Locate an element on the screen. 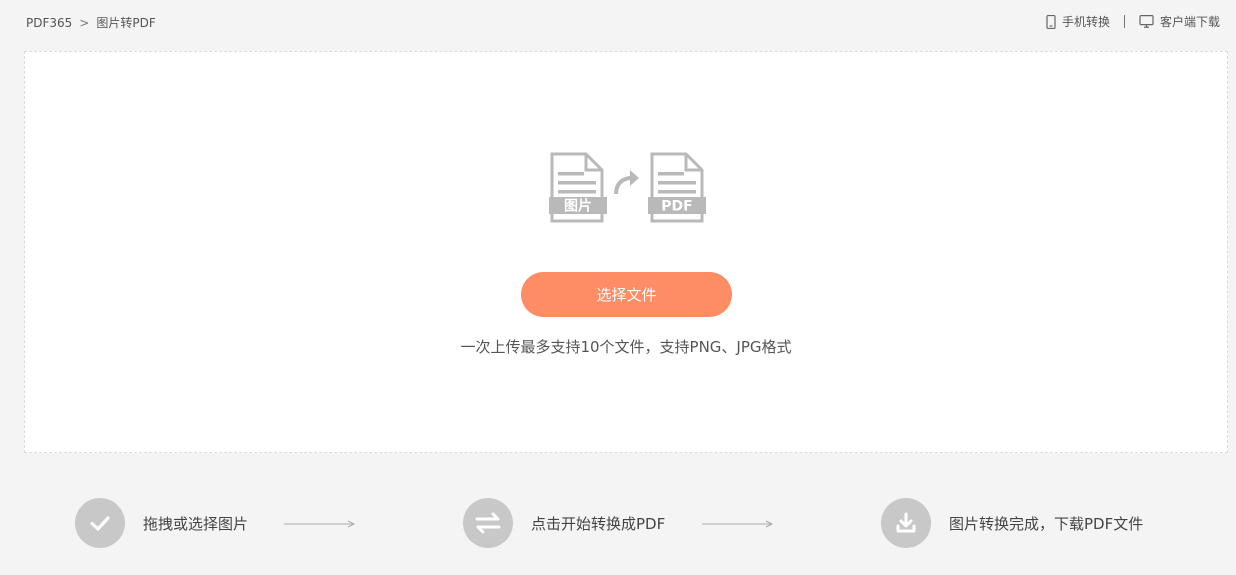 The width and height of the screenshot is (1236, 575). mobile-convert-link: 手机转换 is located at coordinates (1078, 21).